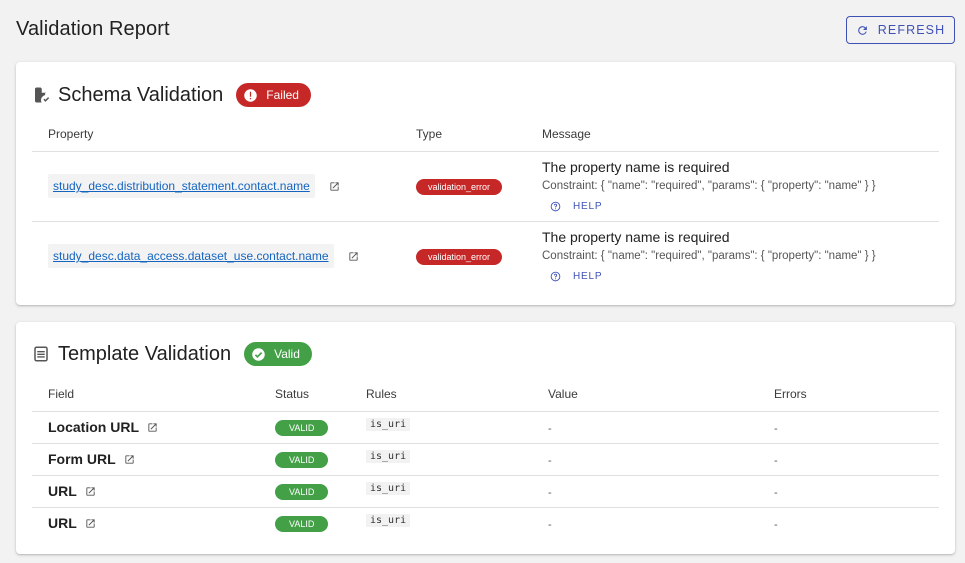 The width and height of the screenshot is (965, 563). Describe the element at coordinates (848, 394) in the screenshot. I see `column-header-errors: Errors` at that location.